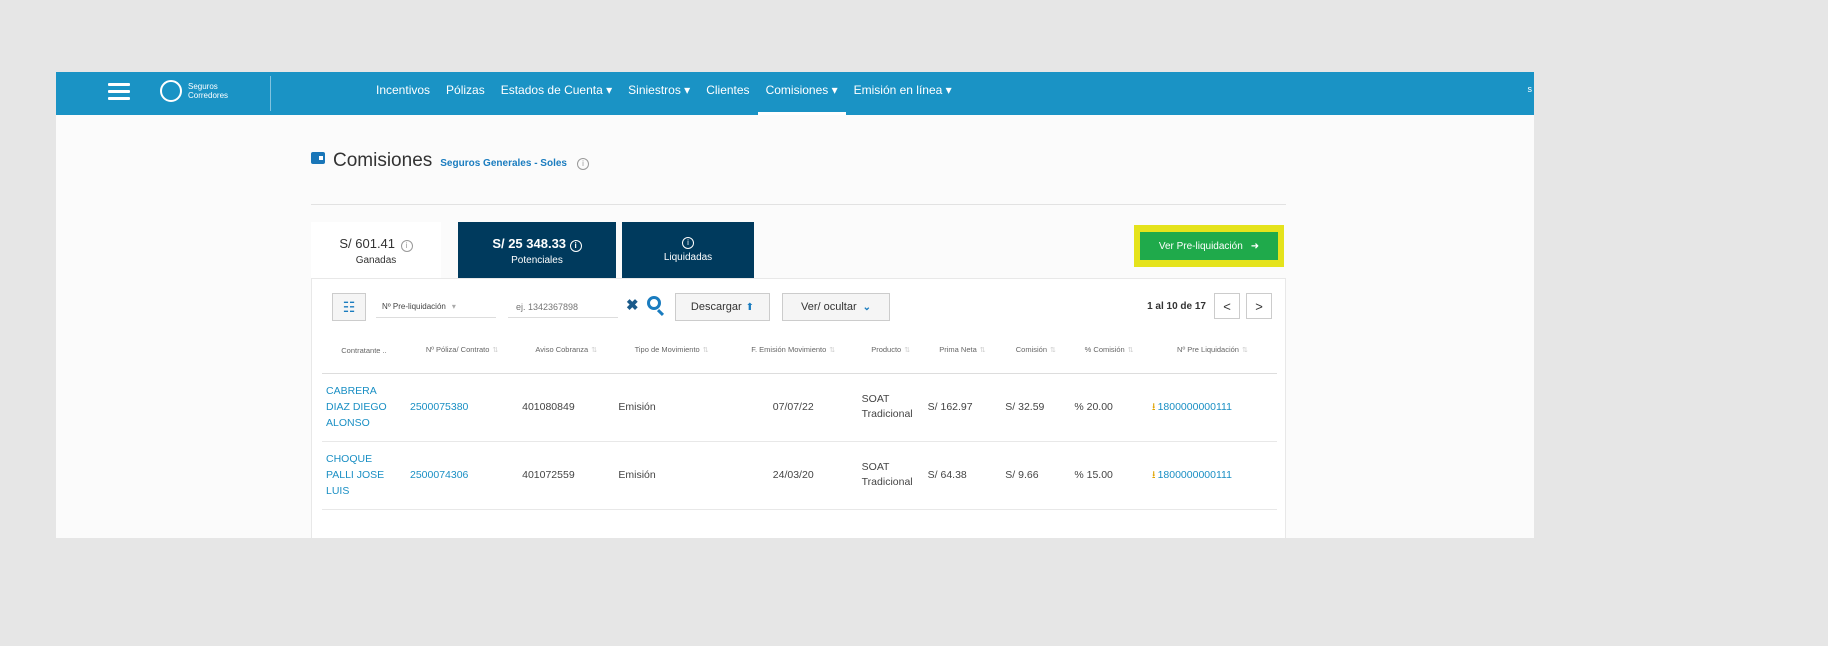 This screenshot has width=1828, height=646. Describe the element at coordinates (1036, 351) in the screenshot. I see `col-comision: Comisión ⇅` at that location.